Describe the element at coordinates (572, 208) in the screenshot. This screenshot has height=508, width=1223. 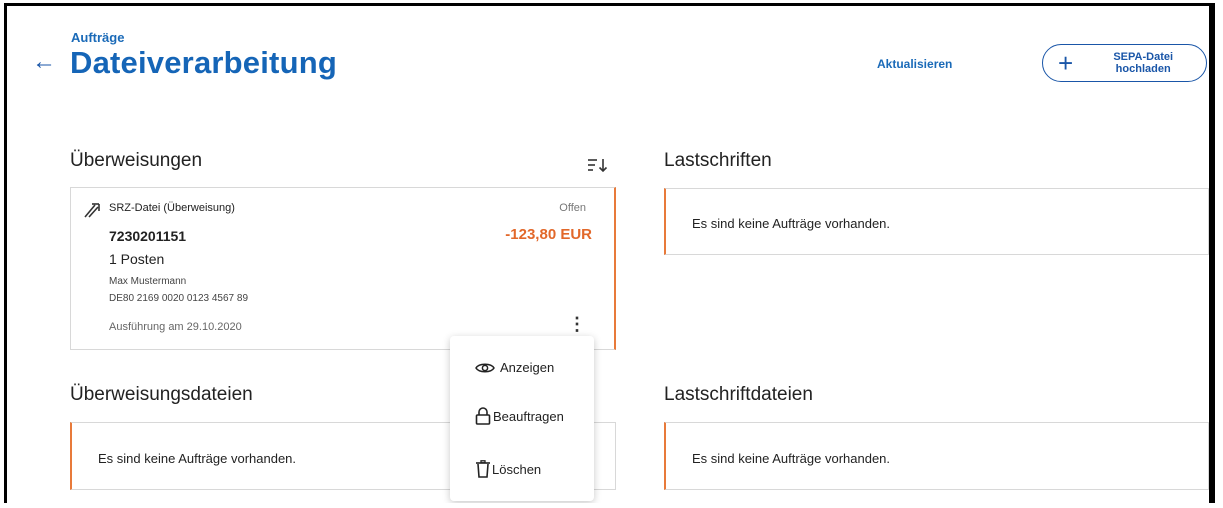
I see `status-badge: Offen` at that location.